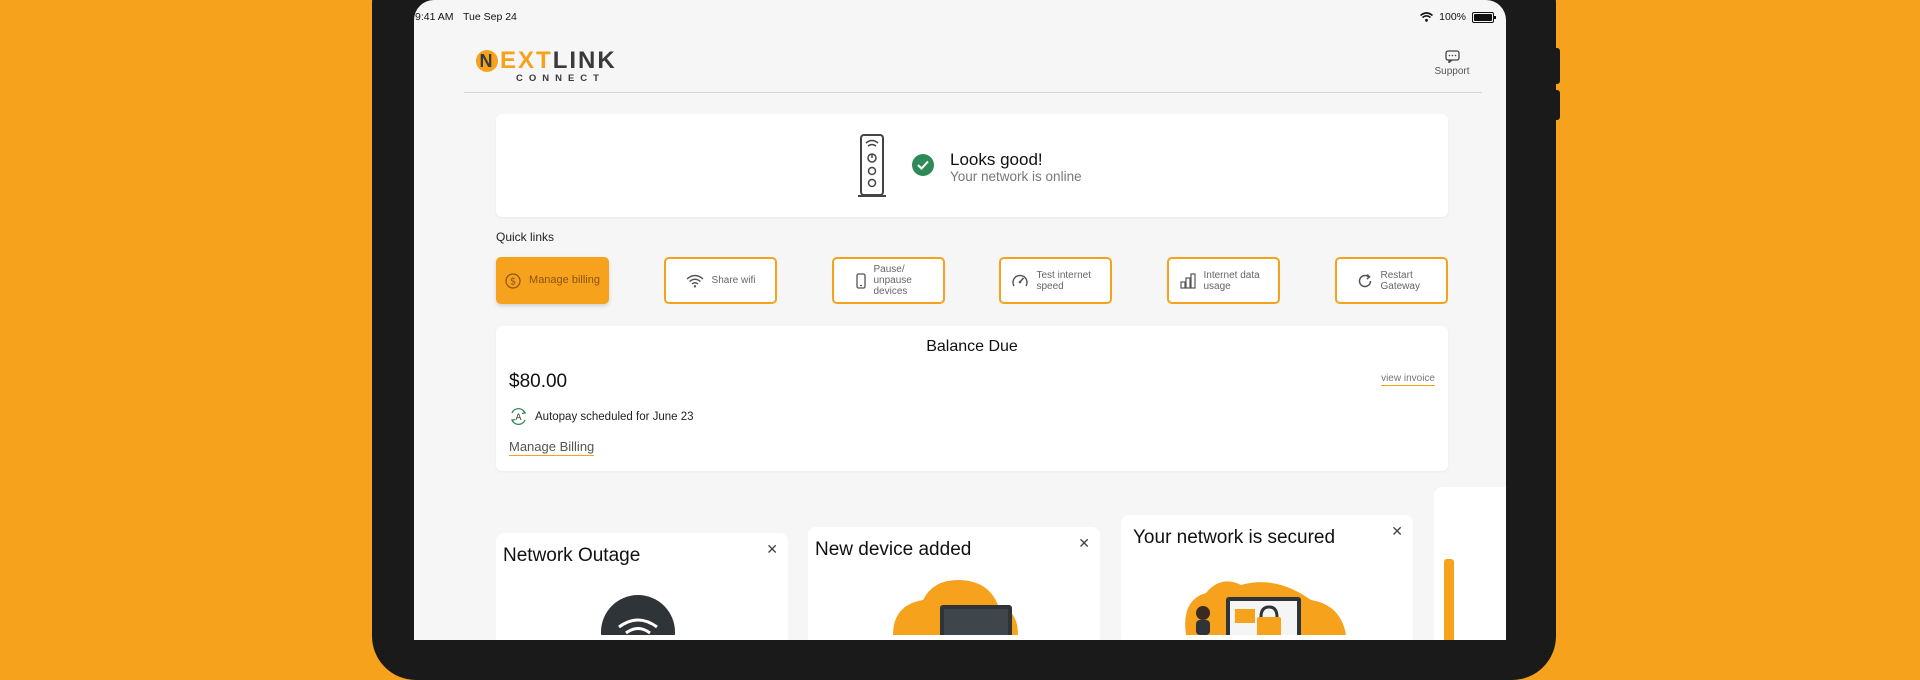 The height and width of the screenshot is (680, 1920). Describe the element at coordinates (564, 280) in the screenshot. I see `quick-link-label: Manage billing` at that location.